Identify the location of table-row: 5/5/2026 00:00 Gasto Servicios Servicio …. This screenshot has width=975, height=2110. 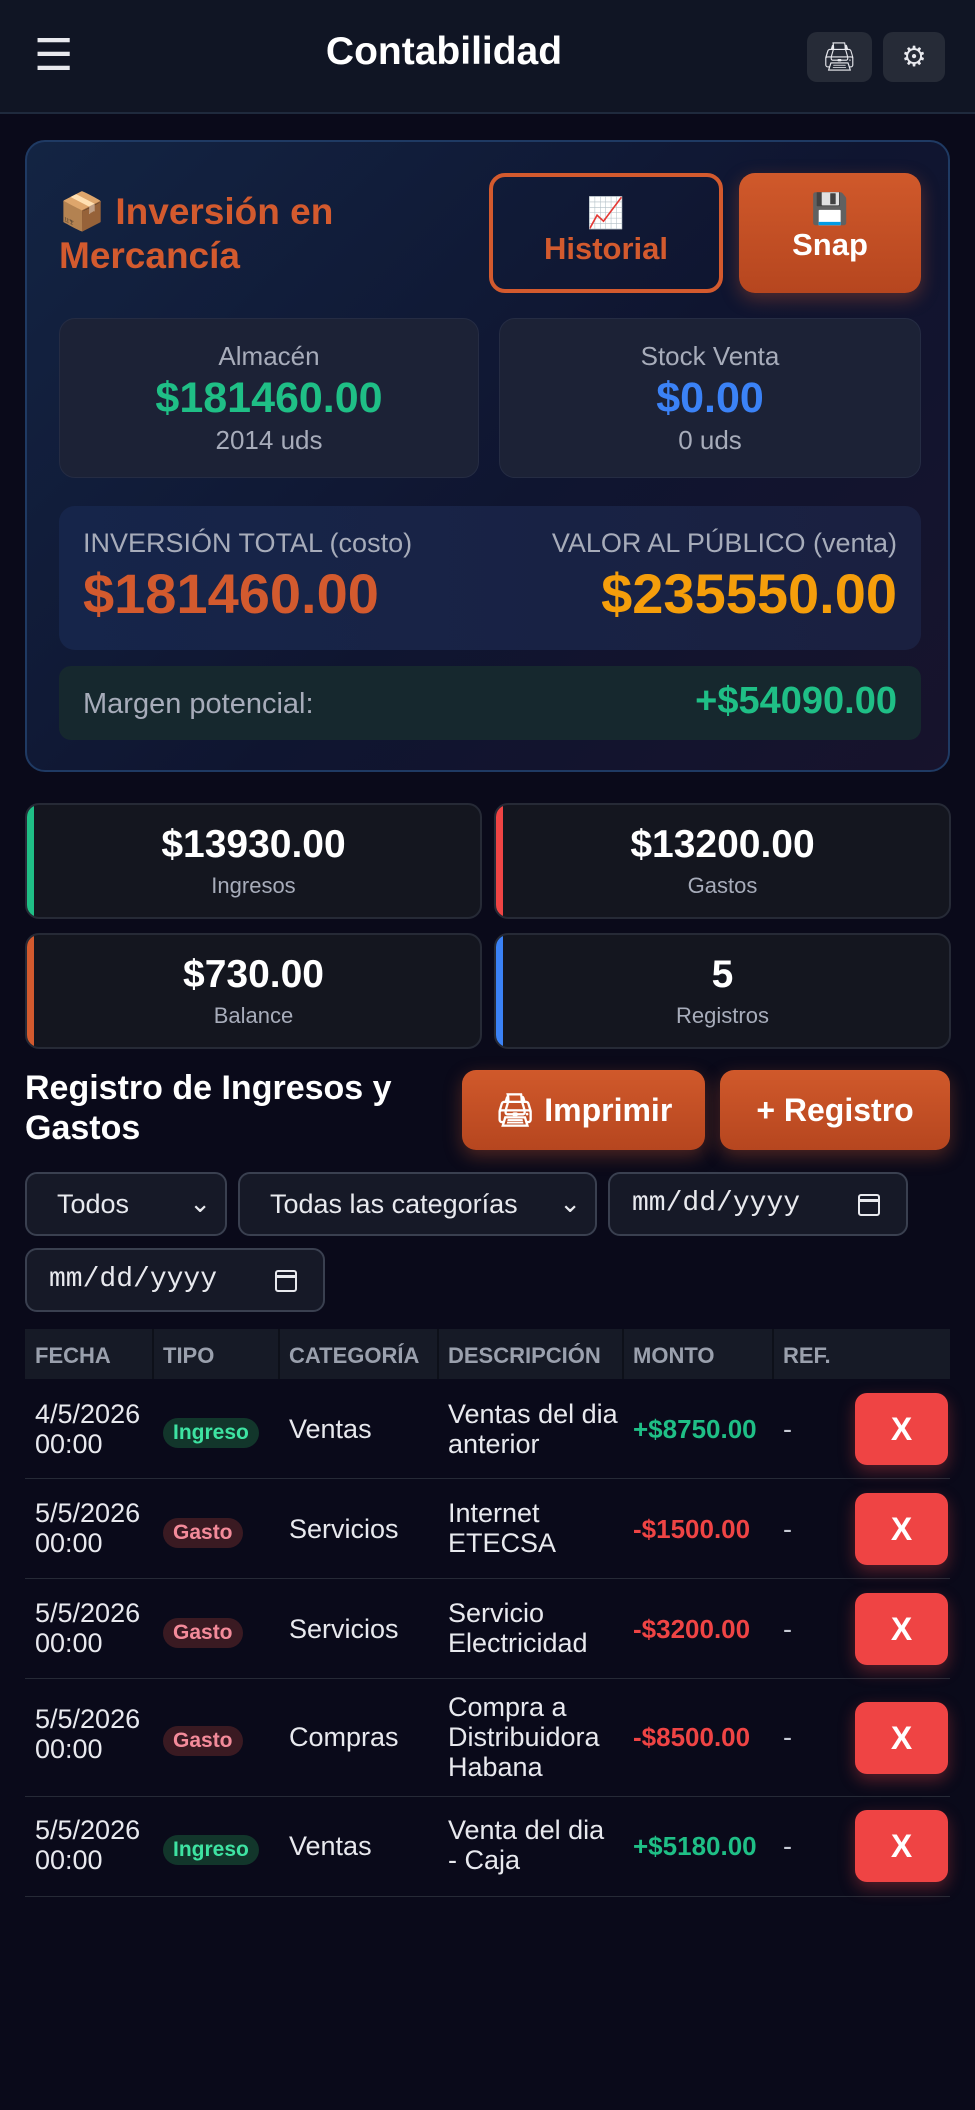
(487, 1629).